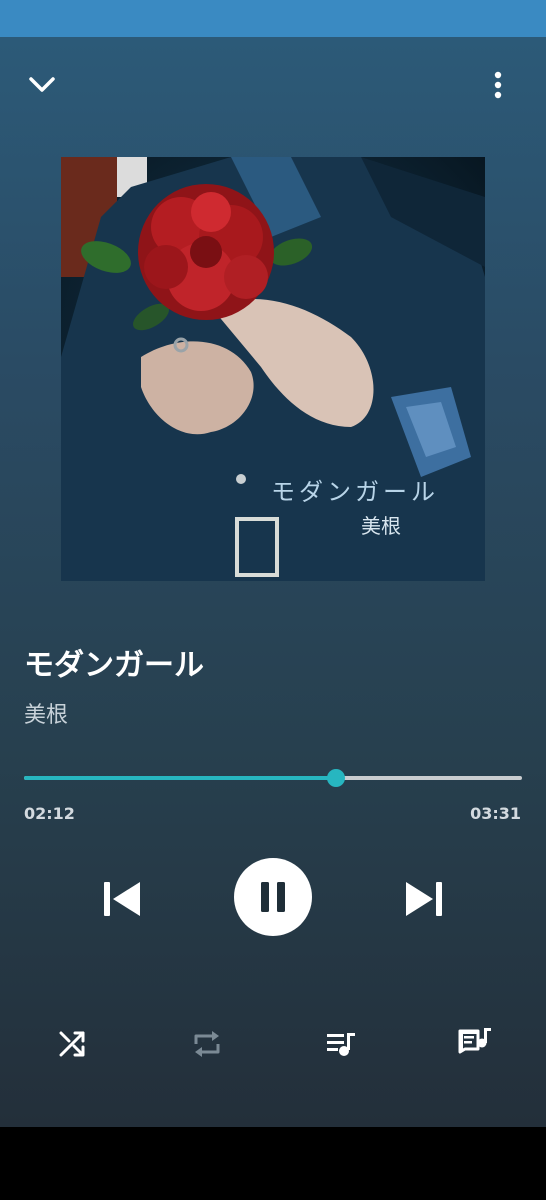 The width and height of the screenshot is (546, 1200). I want to click on seek-thumb, so click(335, 778).